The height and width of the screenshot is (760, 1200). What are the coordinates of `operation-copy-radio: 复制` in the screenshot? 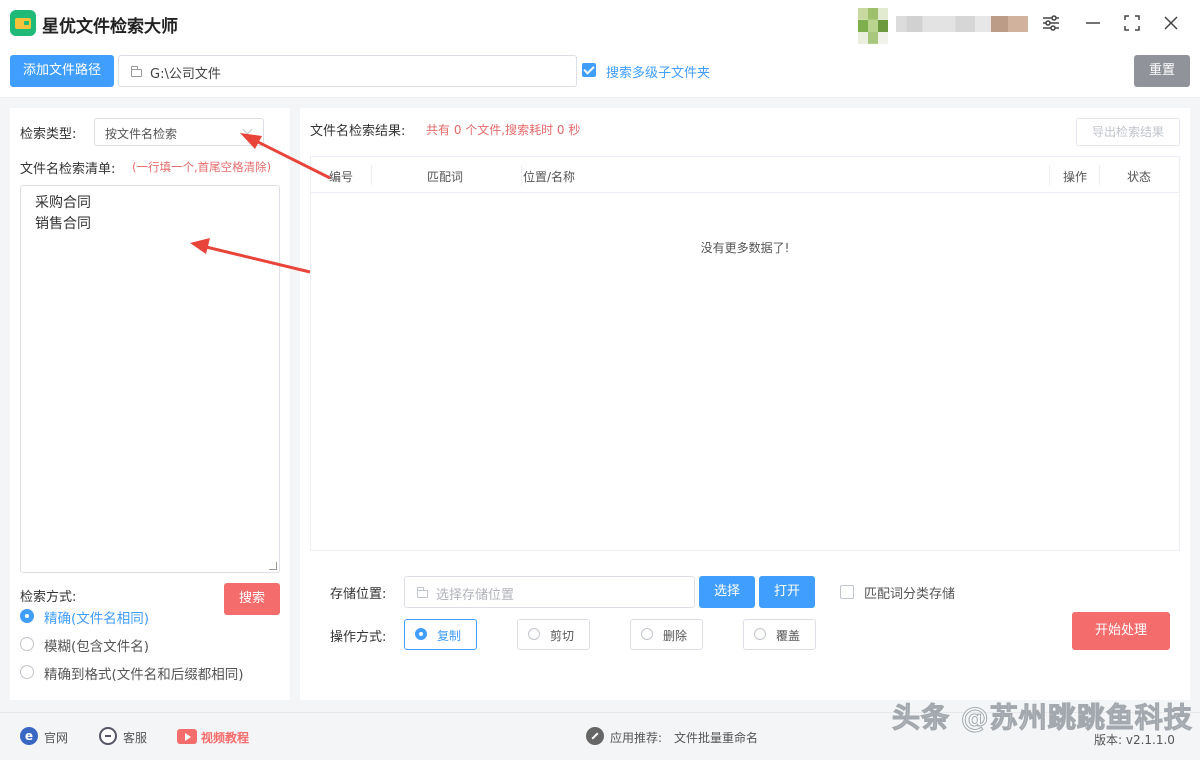 It's located at (440, 634).